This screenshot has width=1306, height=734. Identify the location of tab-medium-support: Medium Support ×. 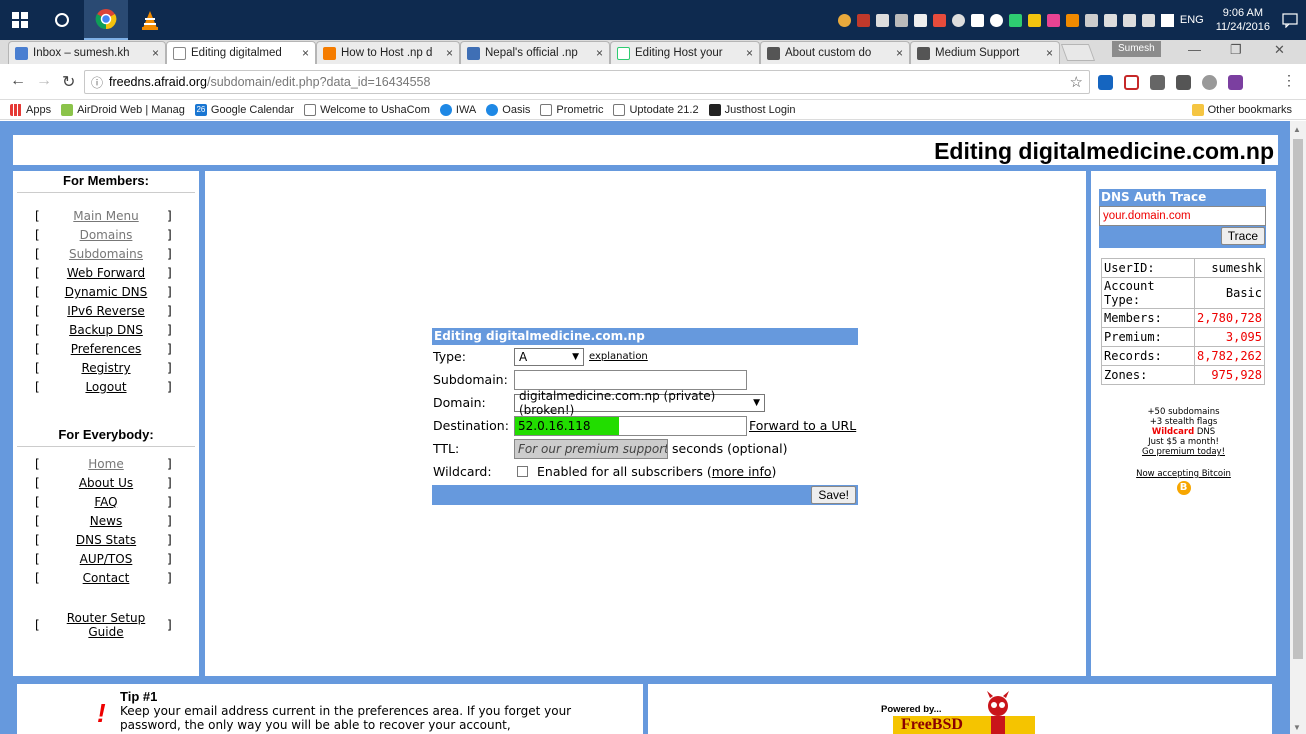
(985, 52).